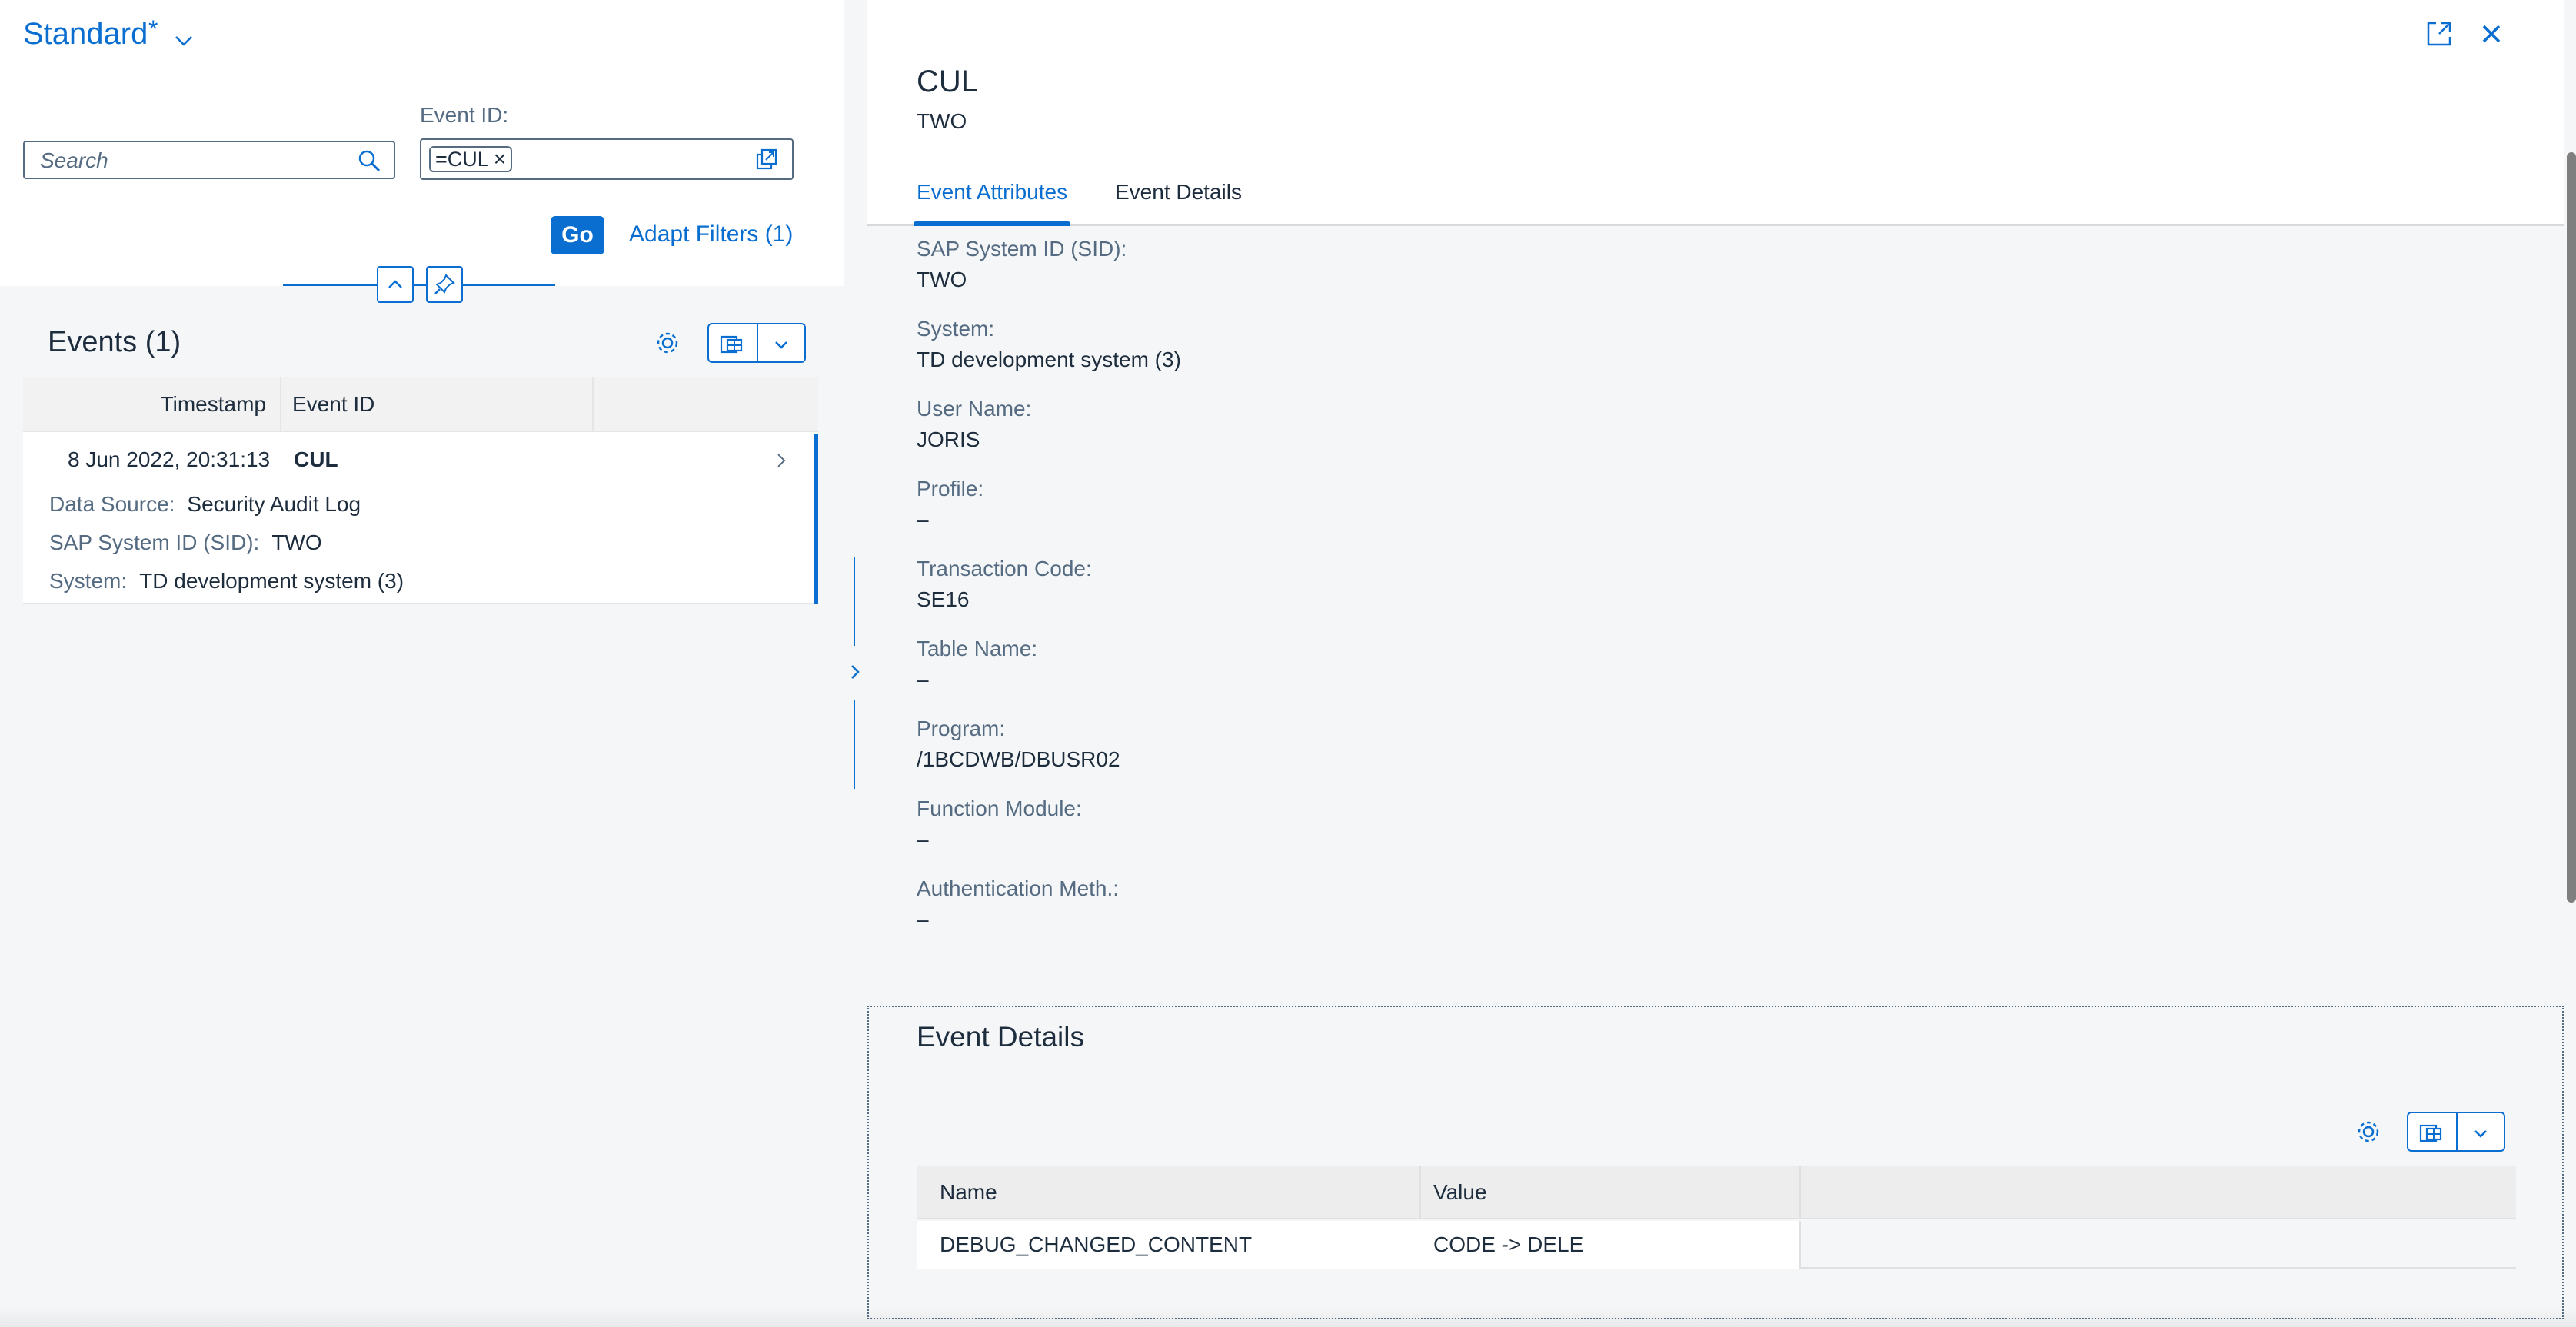  What do you see at coordinates (154, 542) in the screenshot?
I see `sid-label: SAP System ID (SID):` at bounding box center [154, 542].